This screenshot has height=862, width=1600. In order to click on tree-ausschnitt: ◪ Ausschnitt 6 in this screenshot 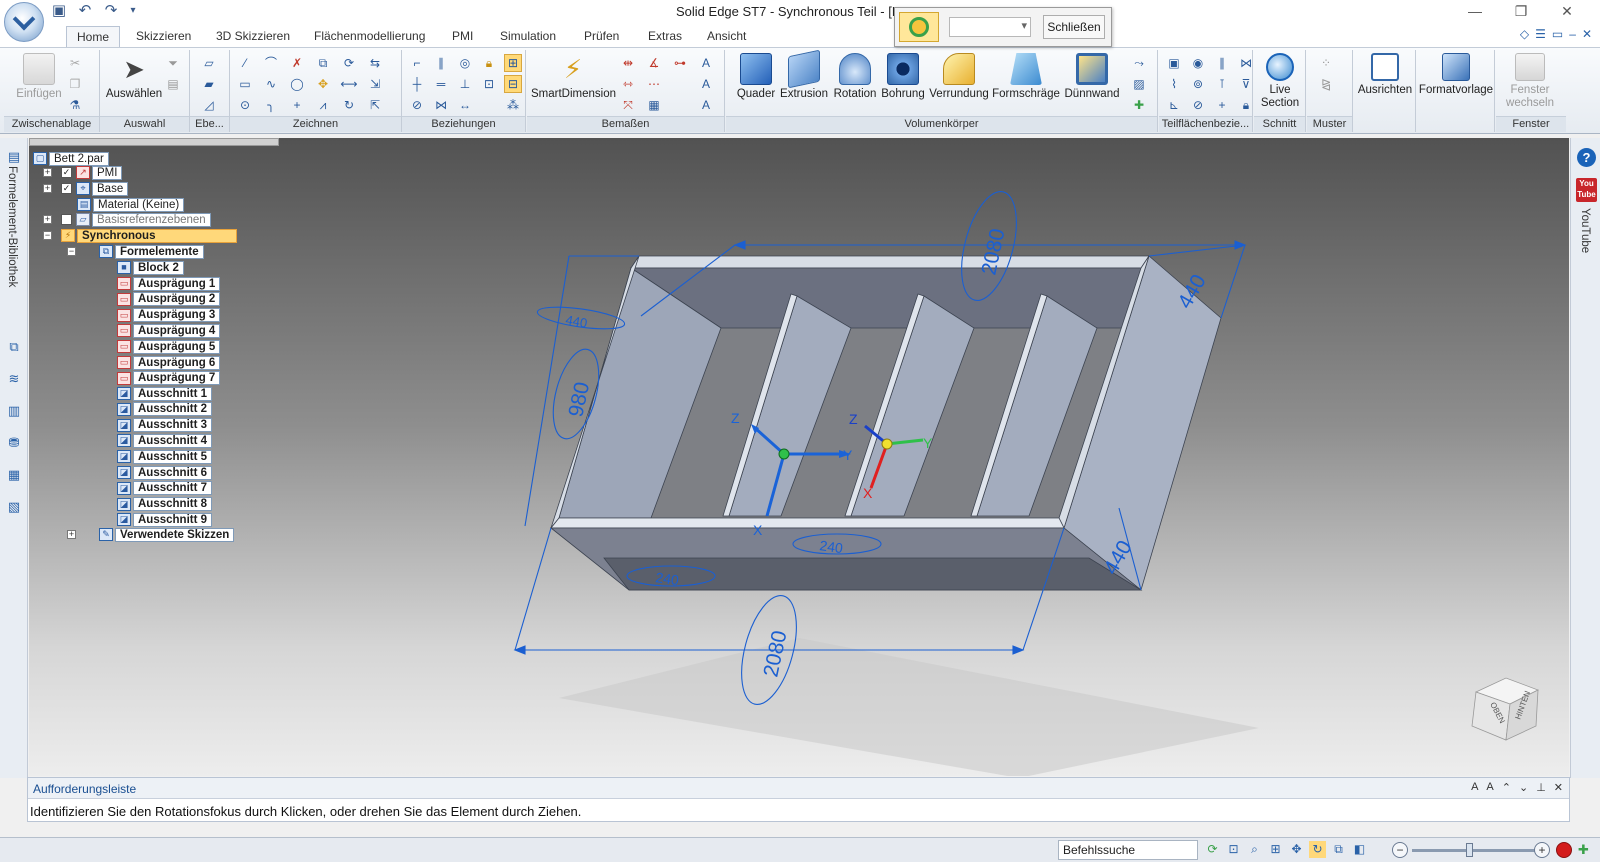, I will do `click(165, 472)`.